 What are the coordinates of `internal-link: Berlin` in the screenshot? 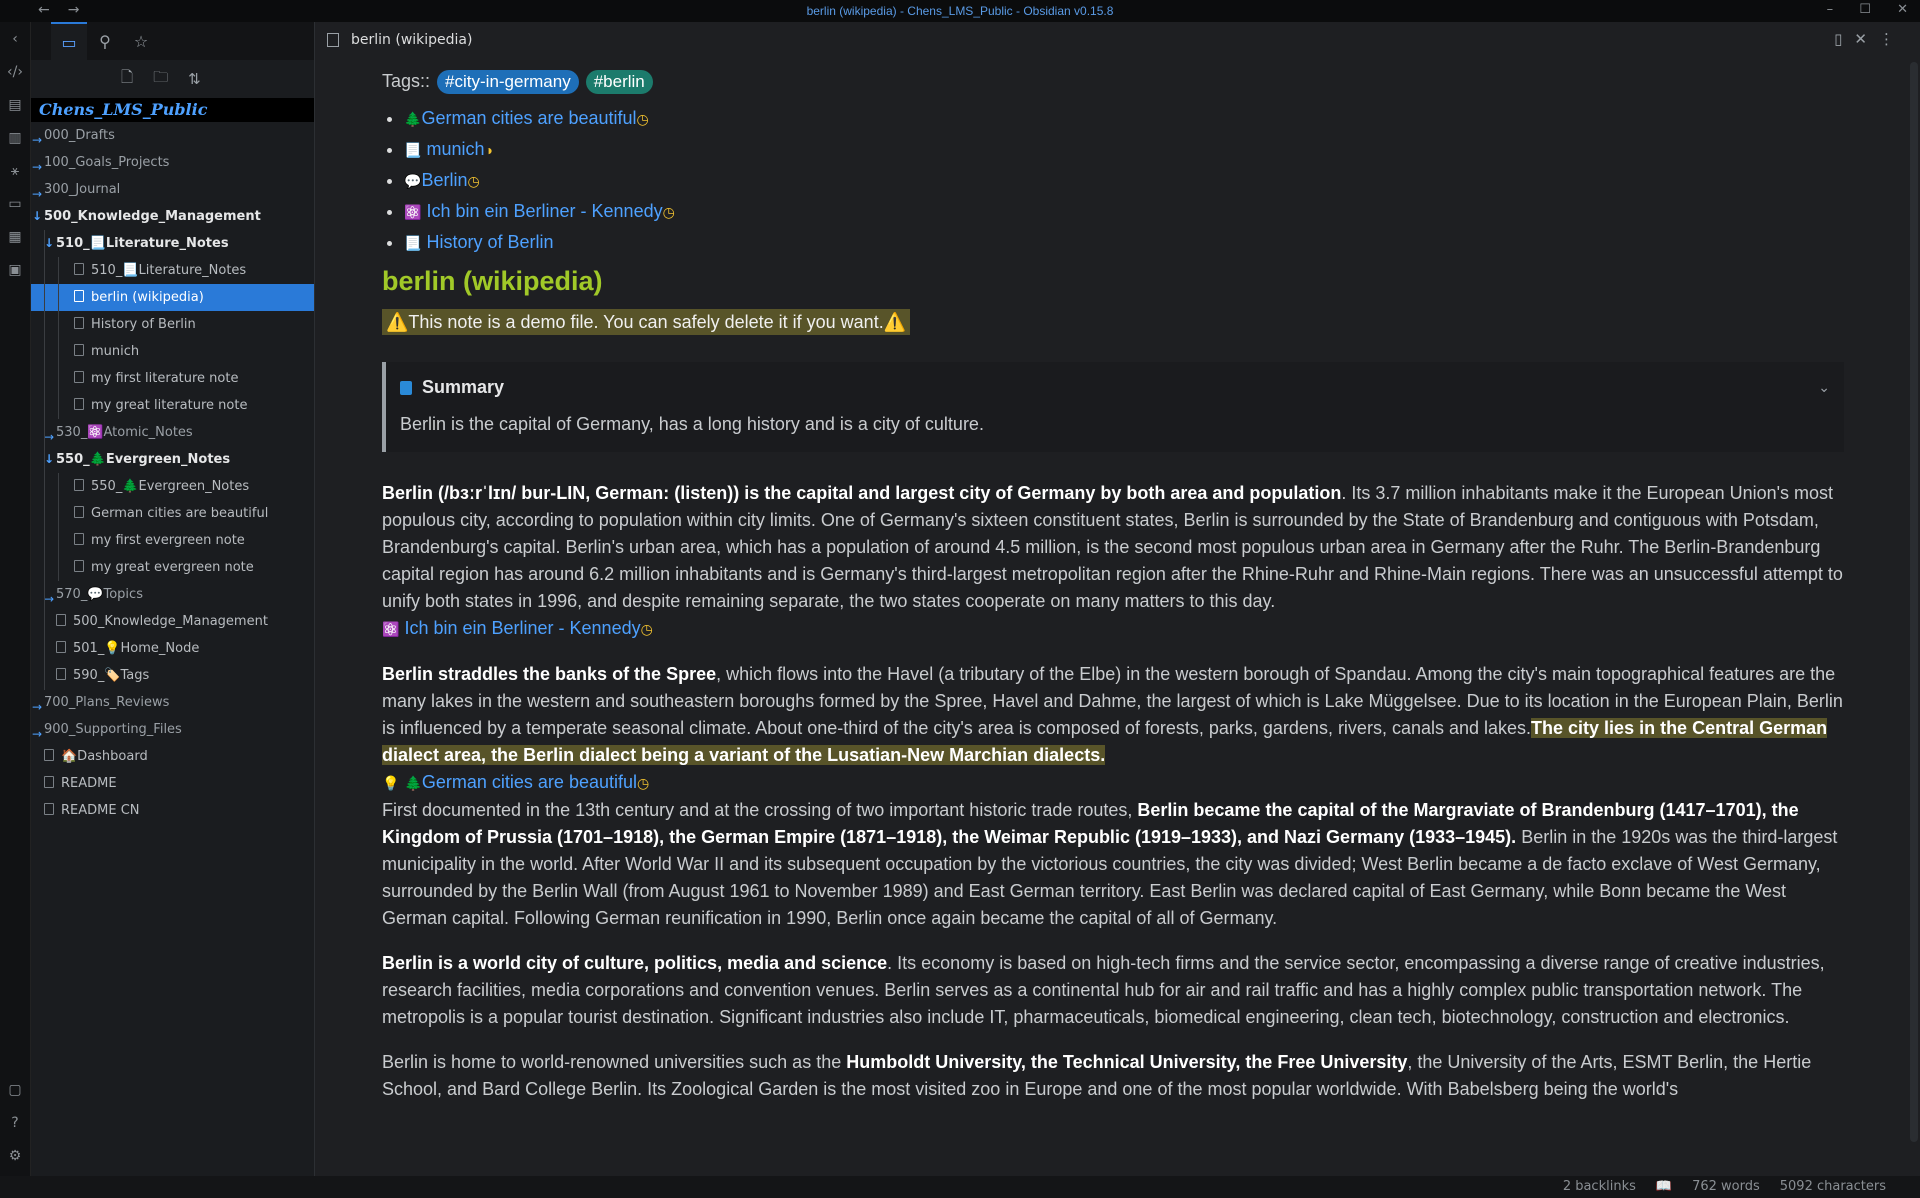 It's located at (444, 180).